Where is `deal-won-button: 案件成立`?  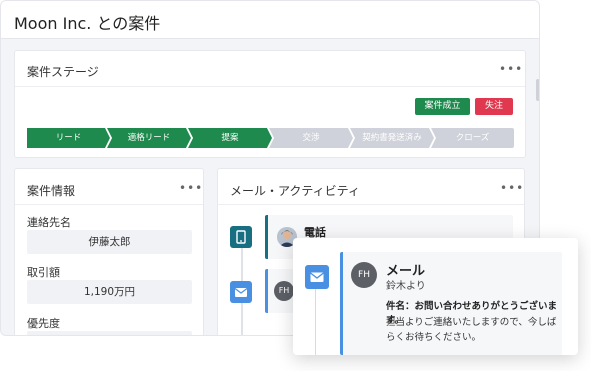
deal-won-button: 案件成立 is located at coordinates (442, 106).